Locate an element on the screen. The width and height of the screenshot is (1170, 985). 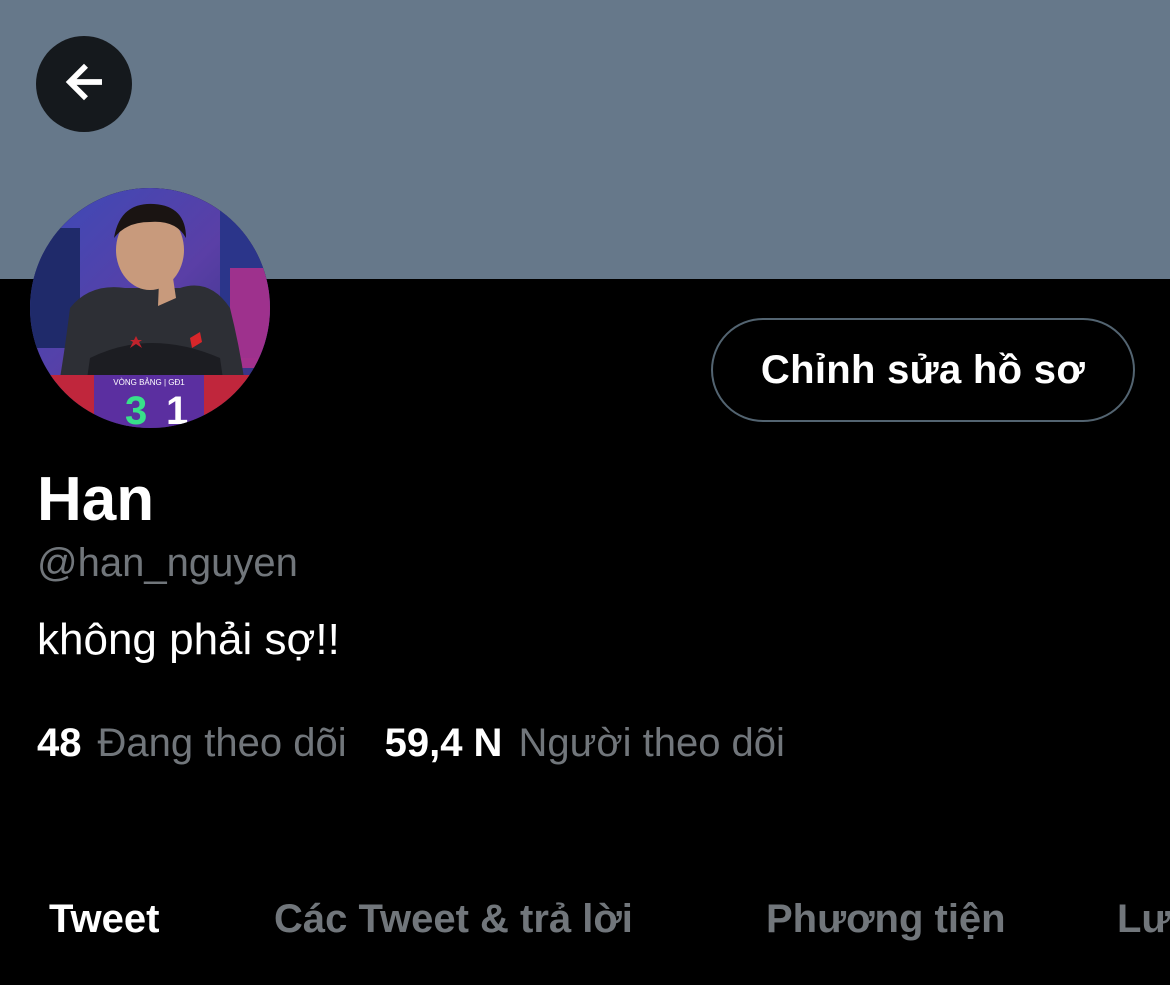
follow-stats: 48 Đang theo dõi 59,4 N Người theo dõi is located at coordinates (411, 743).